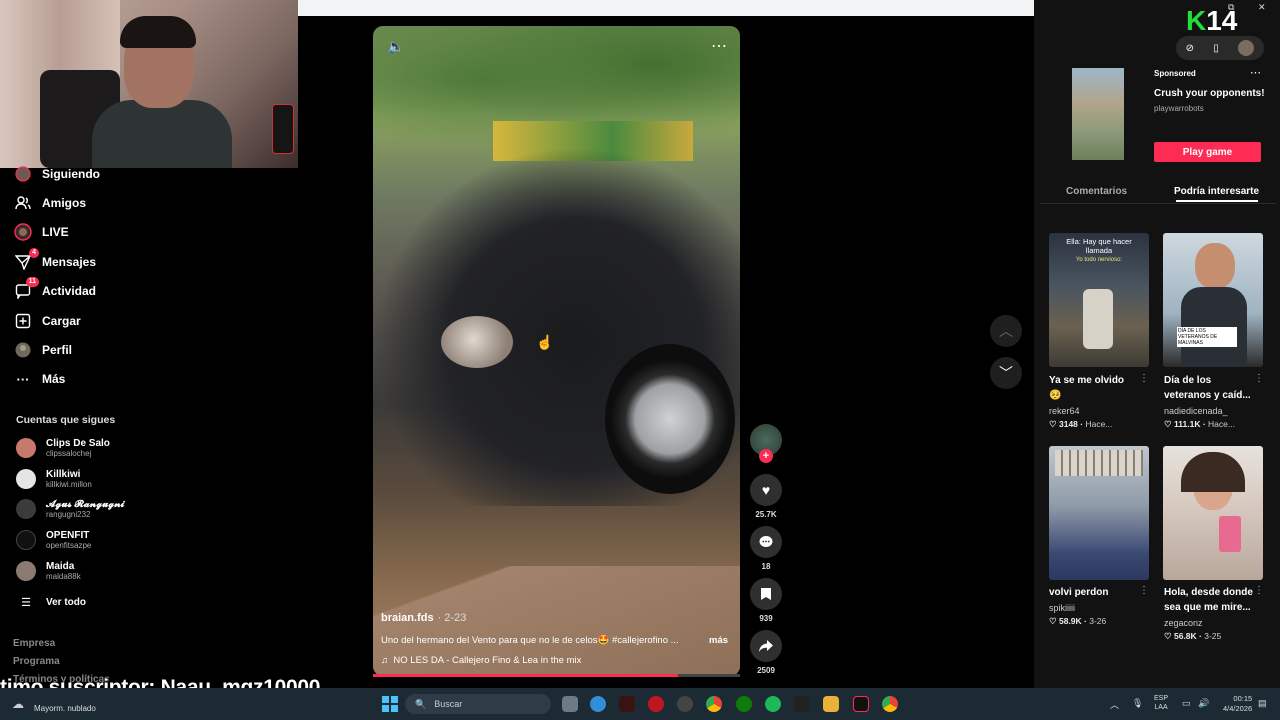  Describe the element at coordinates (1213, 300) in the screenshot. I see `suggested-thumbnail: DÍA DE LOS VETERANOS DE MALVINAS` at that location.